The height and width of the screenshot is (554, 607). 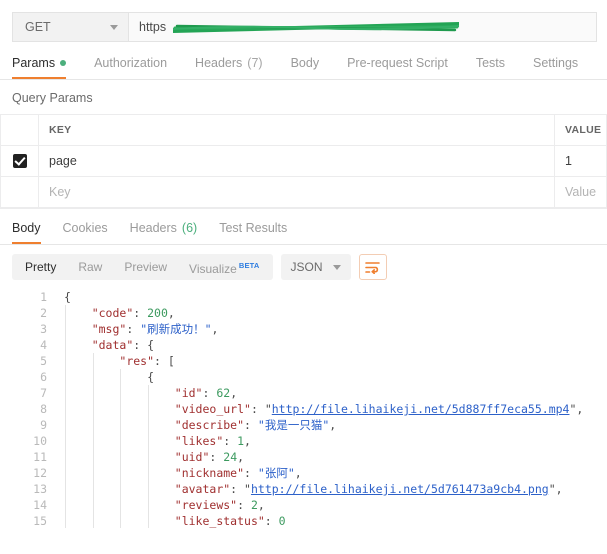 What do you see at coordinates (40, 505) in the screenshot?
I see `line-number: 14` at bounding box center [40, 505].